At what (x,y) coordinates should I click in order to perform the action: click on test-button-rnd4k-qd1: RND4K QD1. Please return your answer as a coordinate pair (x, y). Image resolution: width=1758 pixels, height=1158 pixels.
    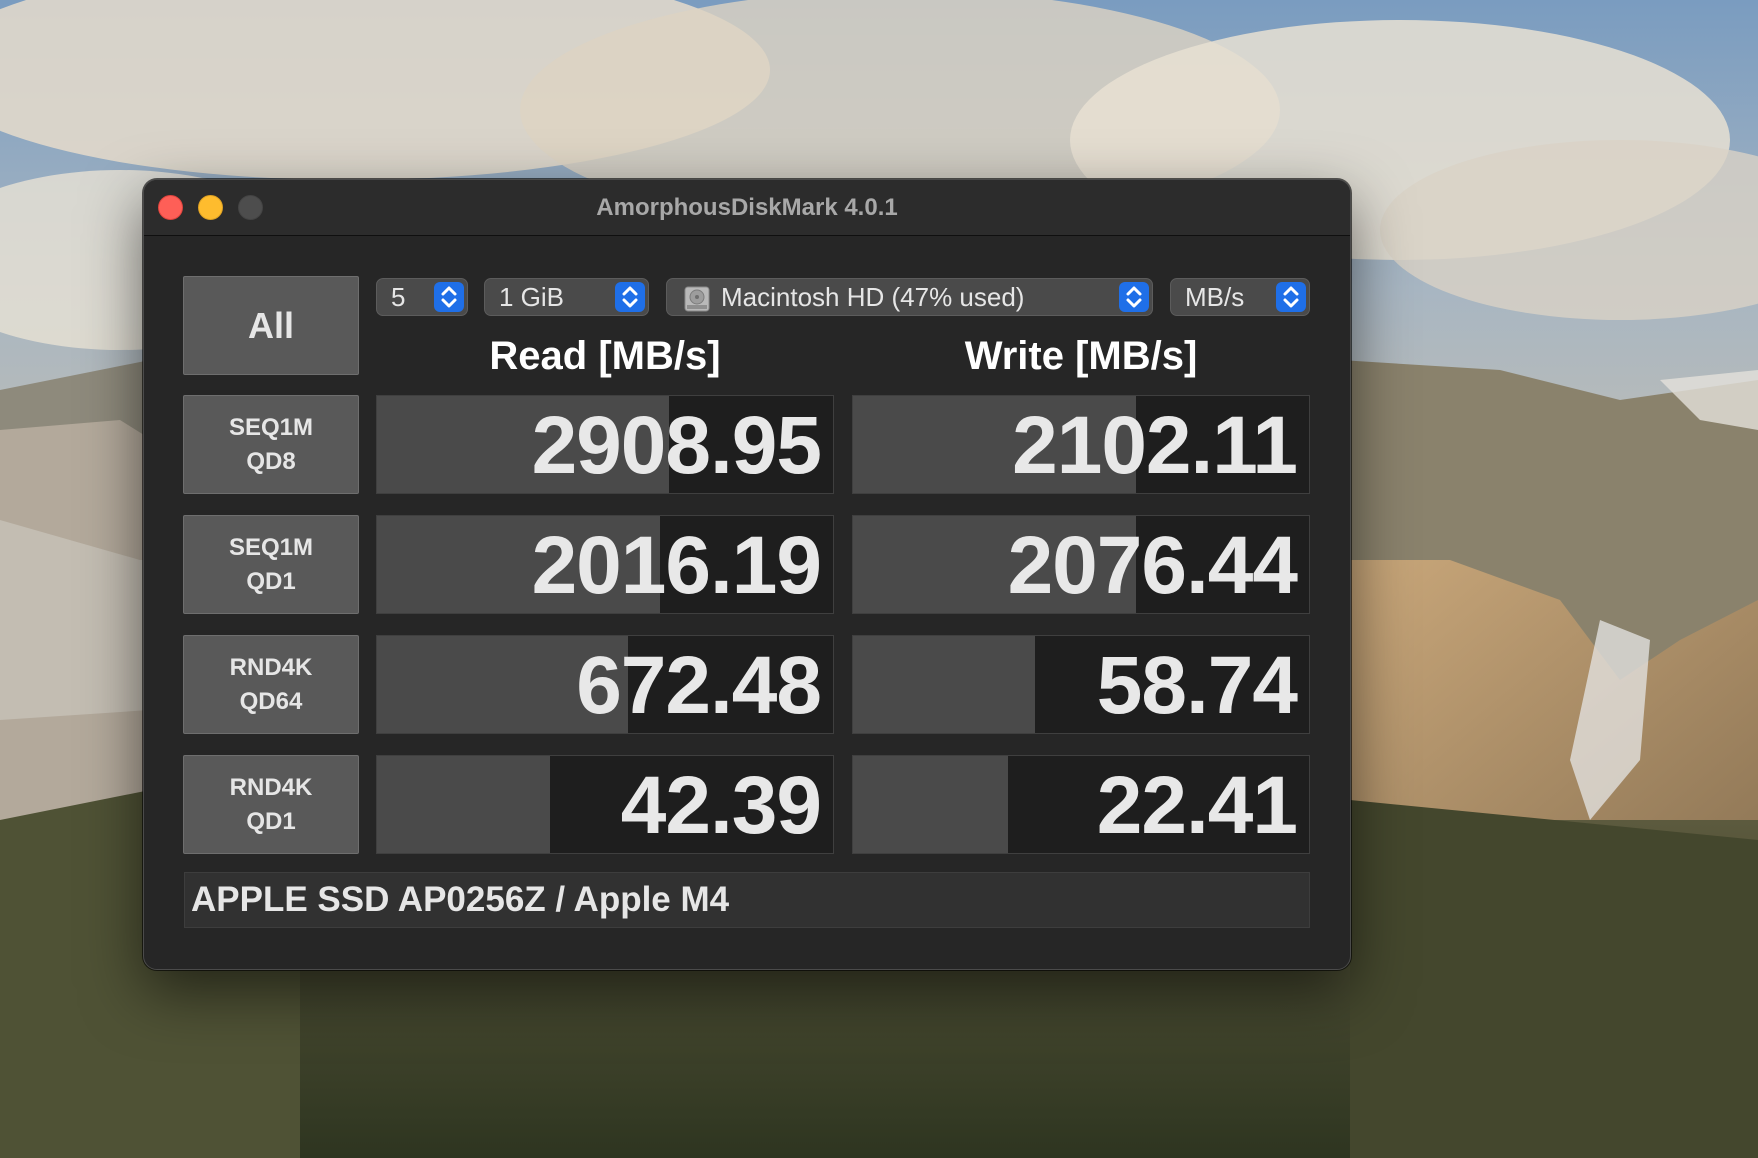
    Looking at the image, I should click on (271, 804).